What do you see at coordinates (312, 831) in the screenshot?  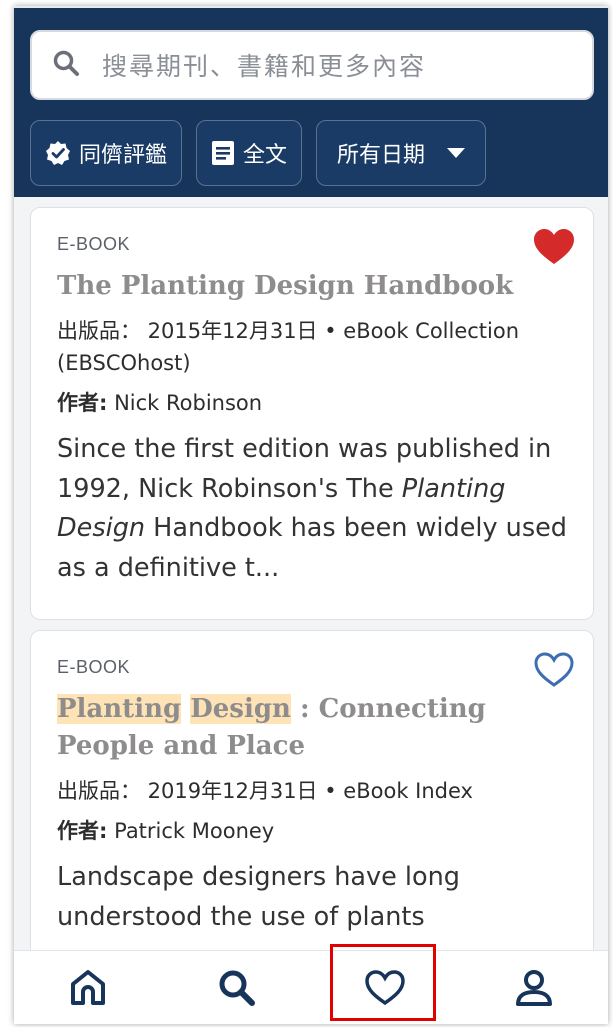 I see `author-line: 作者: Patrick Mooney` at bounding box center [312, 831].